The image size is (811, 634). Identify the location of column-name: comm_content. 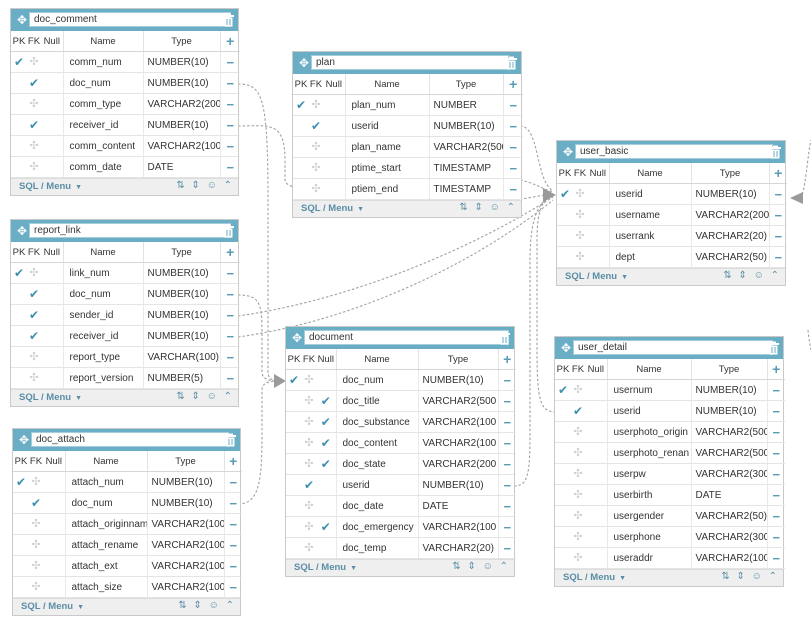
(103, 146).